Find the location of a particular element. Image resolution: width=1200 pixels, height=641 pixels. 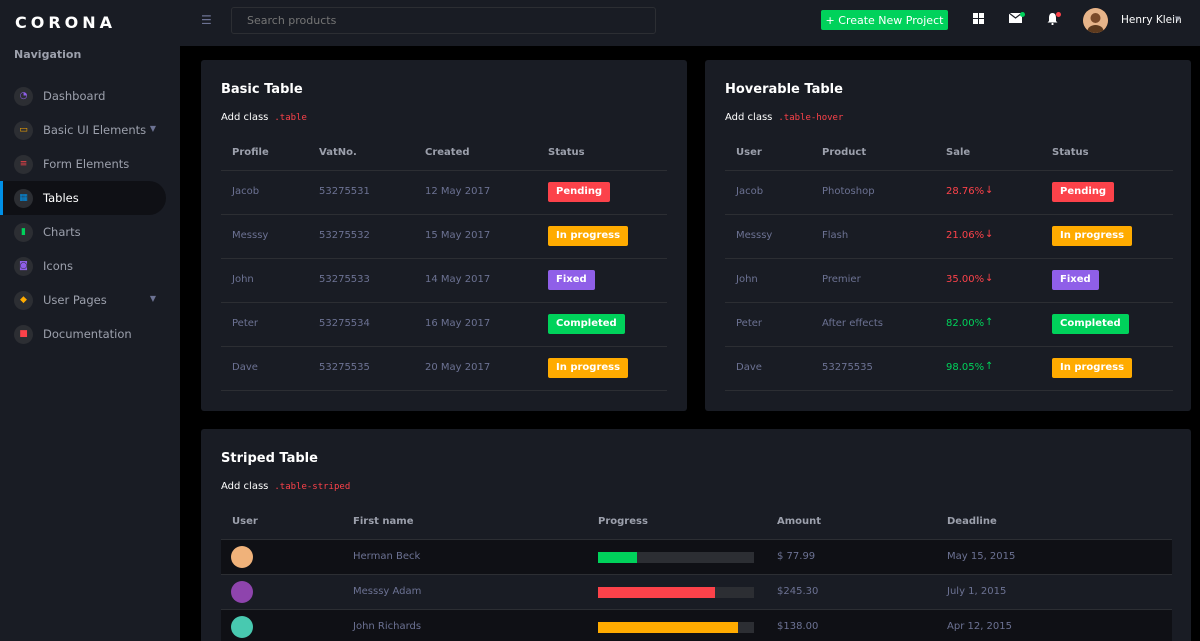

table-row: Dave 53275535 20 May 2017 In progress is located at coordinates (444, 369).